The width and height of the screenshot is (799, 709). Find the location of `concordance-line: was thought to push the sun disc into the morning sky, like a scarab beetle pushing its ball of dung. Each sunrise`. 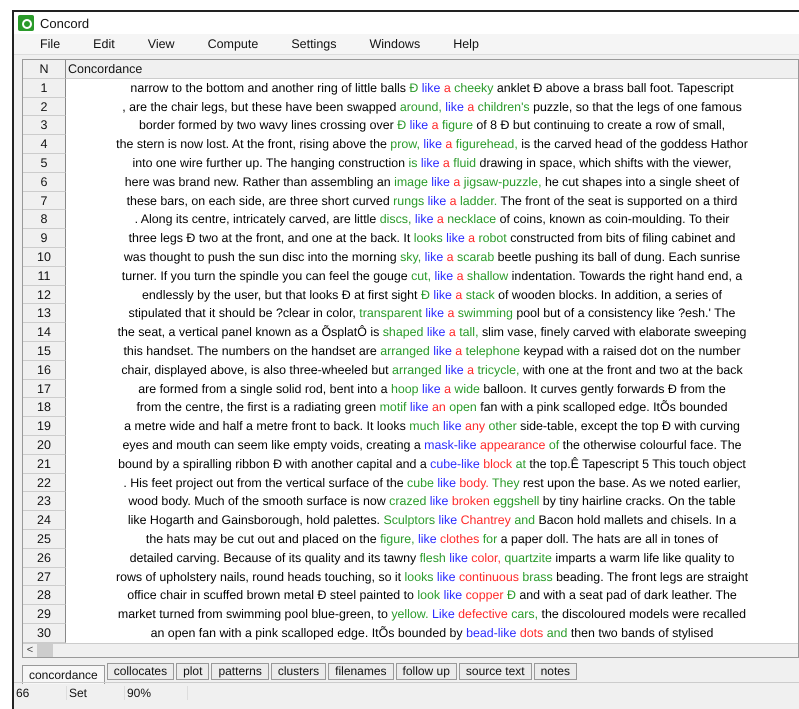

concordance-line: was thought to push the sun disc into the morning sky, like a scarab beetle pushing its ball of dung. Each sunrise is located at coordinates (432, 257).